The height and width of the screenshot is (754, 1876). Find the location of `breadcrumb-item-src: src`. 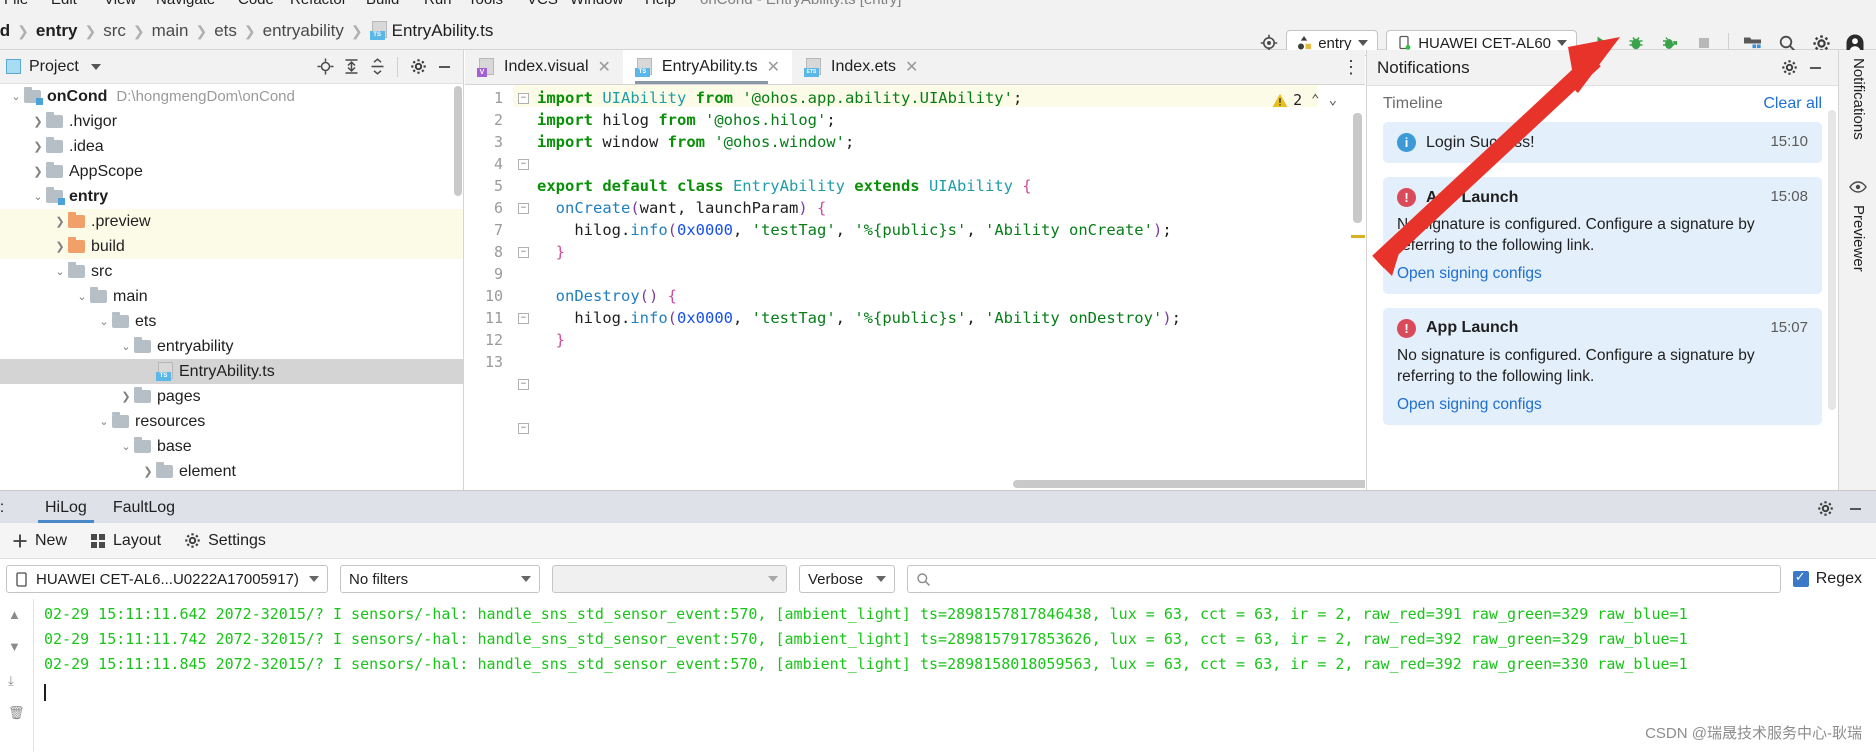

breadcrumb-item-src: src is located at coordinates (114, 31).